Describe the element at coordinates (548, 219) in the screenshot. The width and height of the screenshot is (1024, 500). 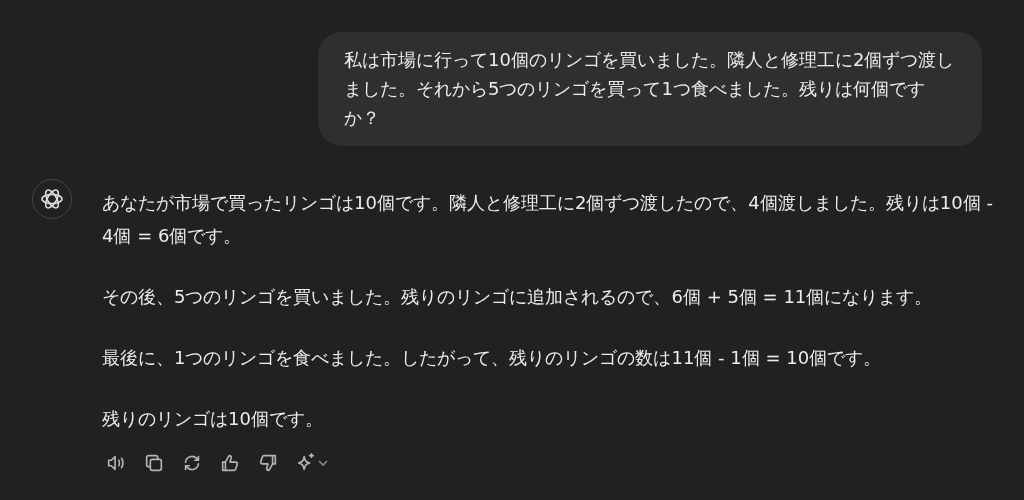
I see `response-paragraph: あなたが市場で買ったリンゴは10個です。隣人と修理工に2個ずつ渡したので、4個渡しました。残りは10個 - 4個 = 6個です。` at that location.